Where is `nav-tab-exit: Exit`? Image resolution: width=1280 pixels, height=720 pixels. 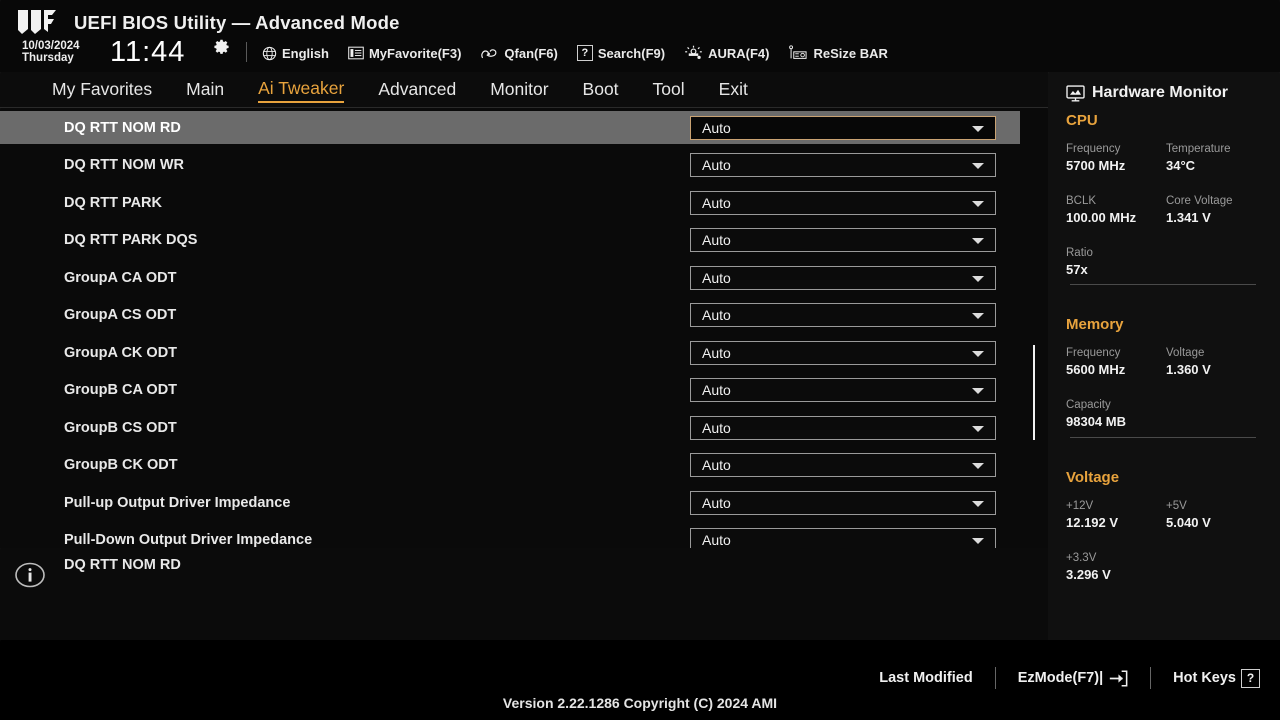 nav-tab-exit: Exit is located at coordinates (733, 90).